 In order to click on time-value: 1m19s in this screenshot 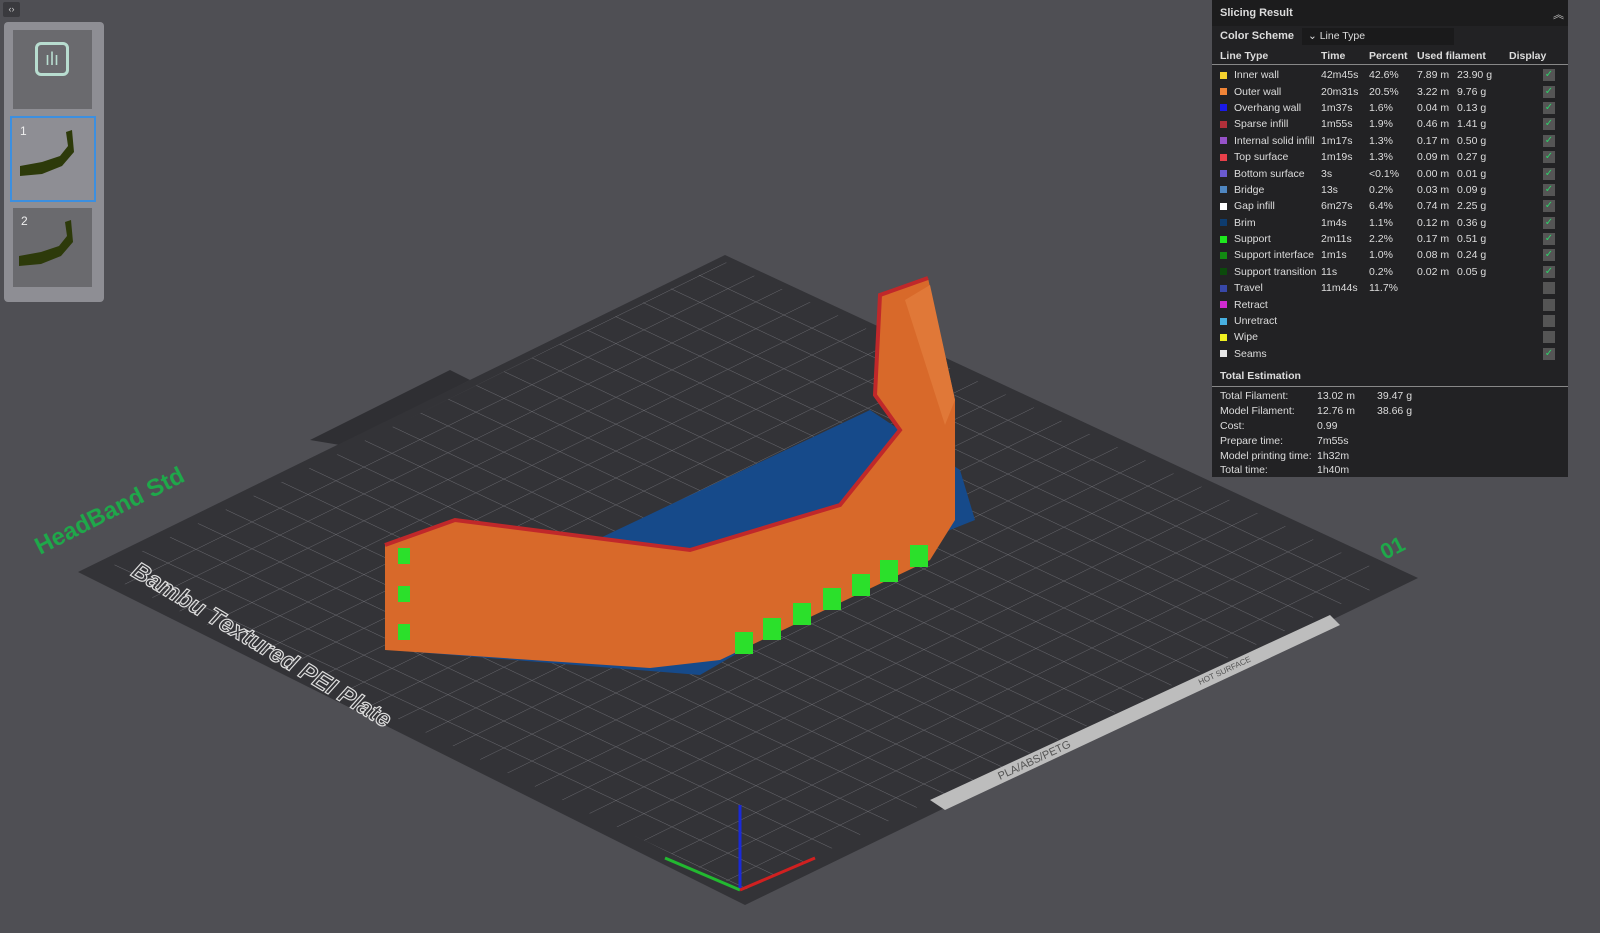, I will do `click(1337, 157)`.